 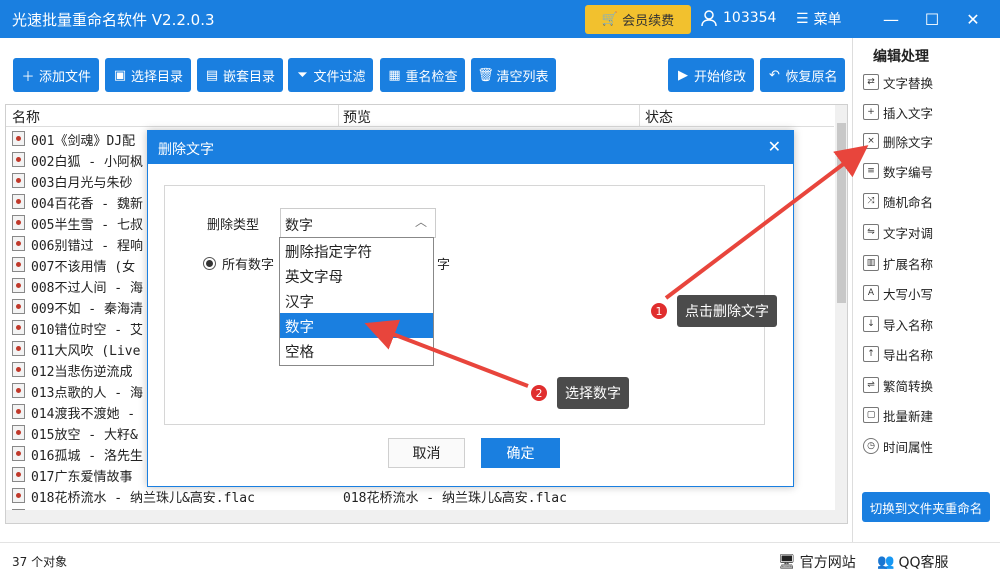 I want to click on panel-item-random: ⤨ 随机命名, so click(x=898, y=201).